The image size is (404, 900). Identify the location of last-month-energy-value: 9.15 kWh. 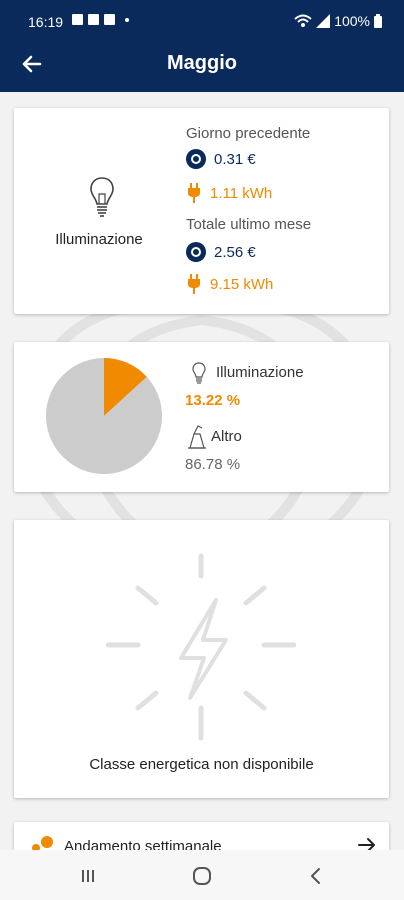
(242, 284).